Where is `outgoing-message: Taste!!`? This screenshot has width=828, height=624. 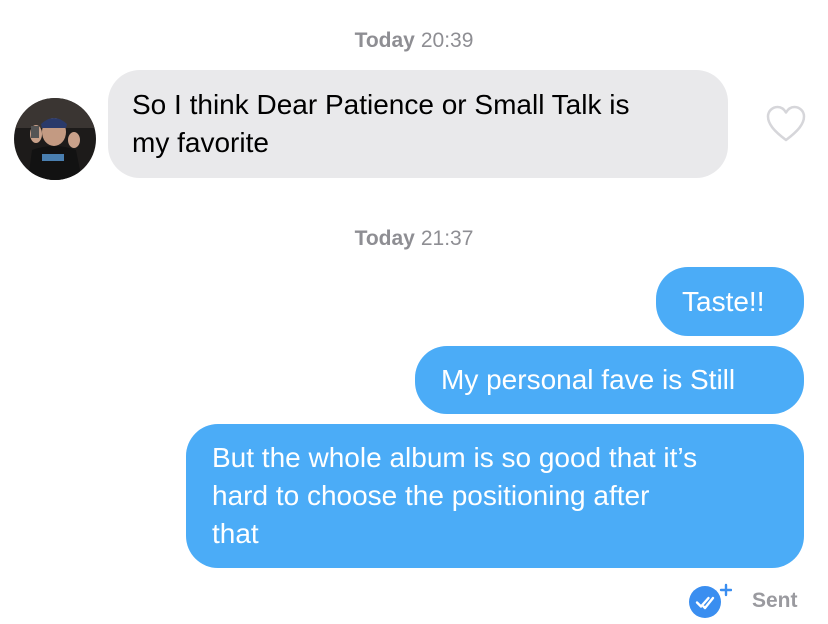
outgoing-message: Taste!! is located at coordinates (730, 301).